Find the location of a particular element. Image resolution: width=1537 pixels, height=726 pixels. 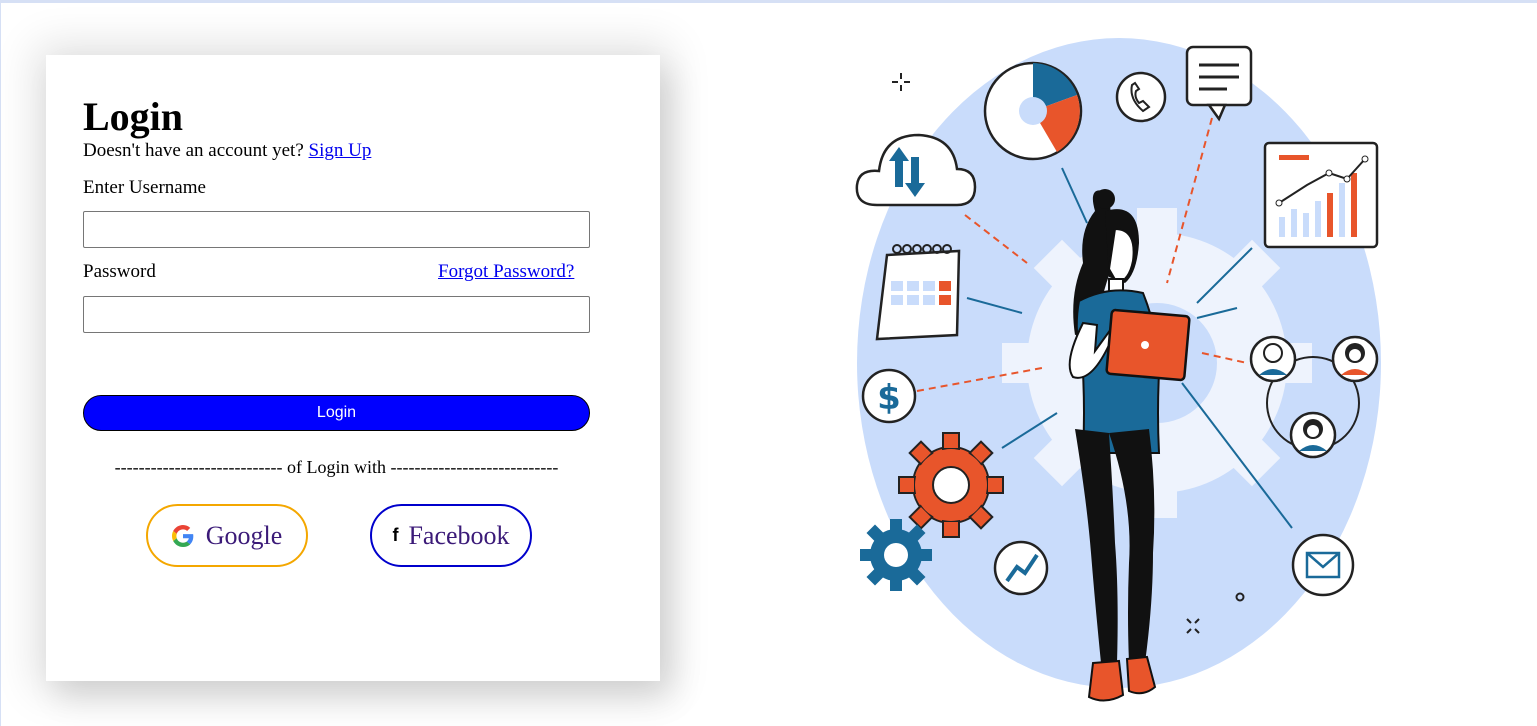

gear-icon is located at coordinates (951, 485).